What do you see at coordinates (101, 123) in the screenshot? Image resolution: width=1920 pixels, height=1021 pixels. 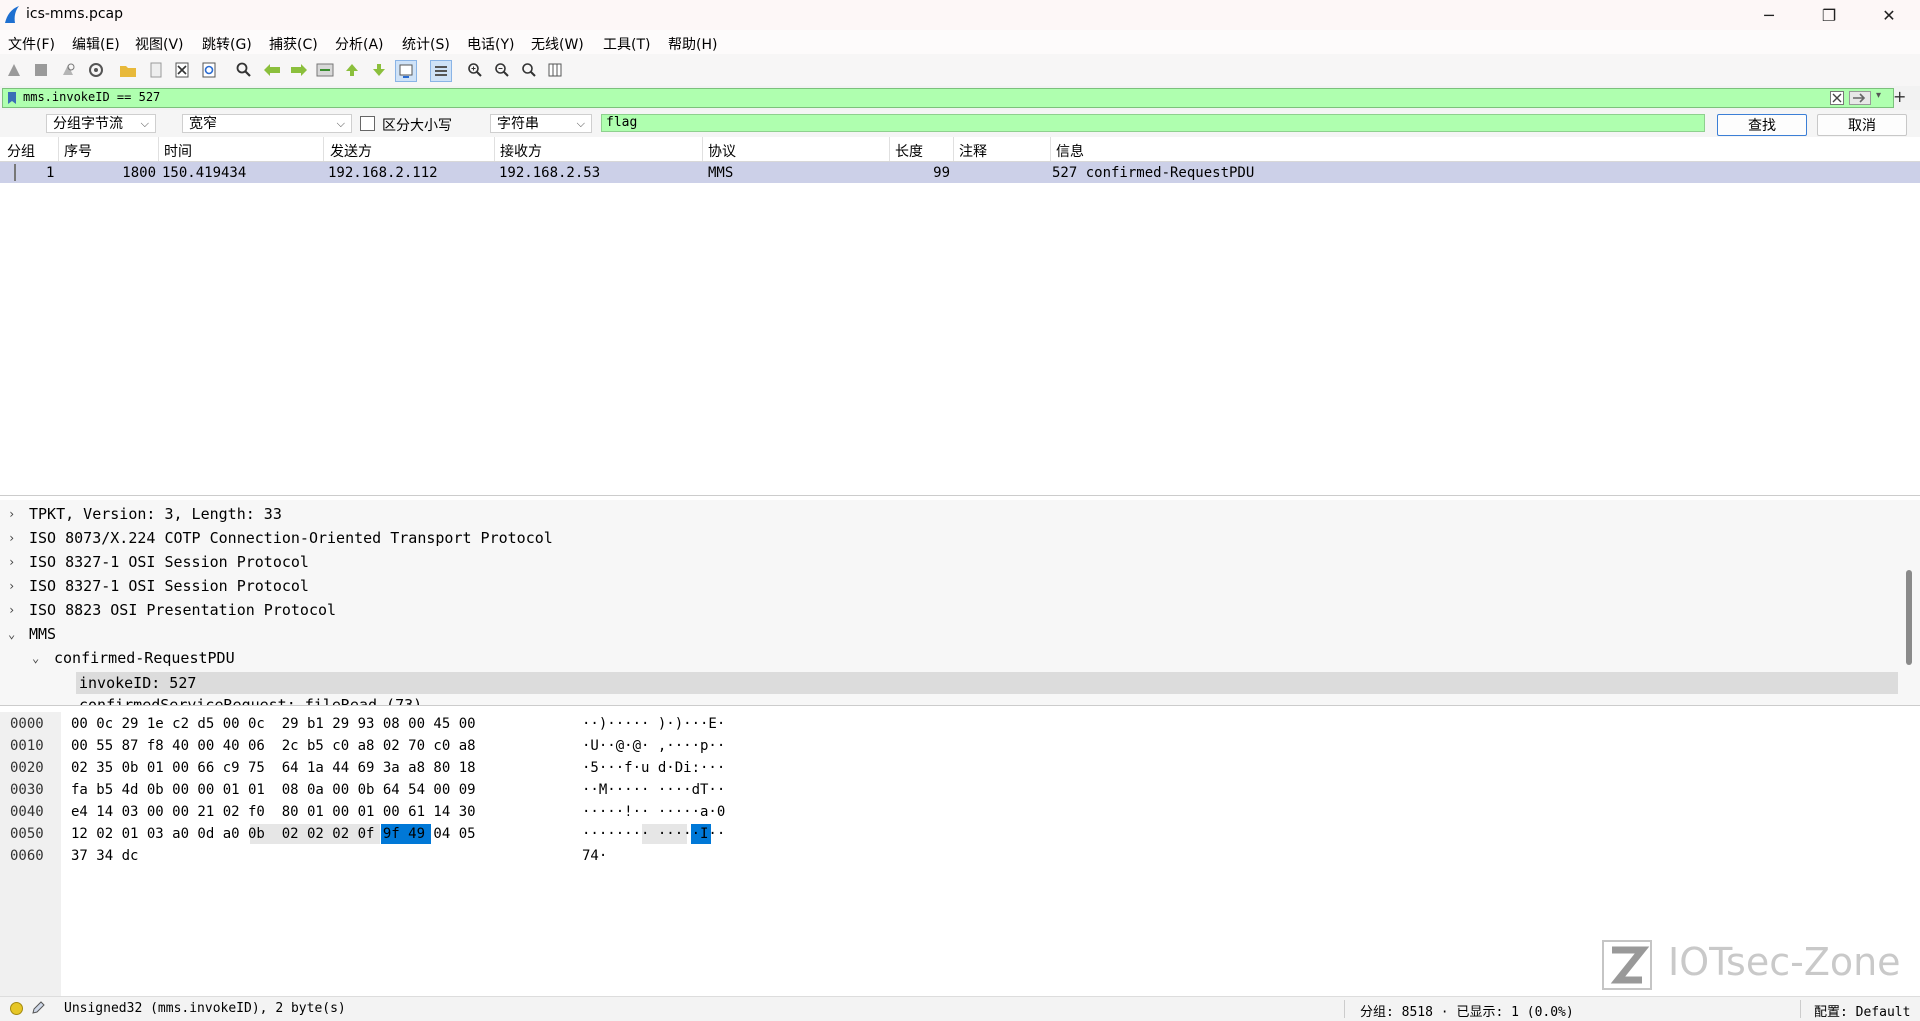 I see `search-scope-select: 分组字节流 ⌵` at bounding box center [101, 123].